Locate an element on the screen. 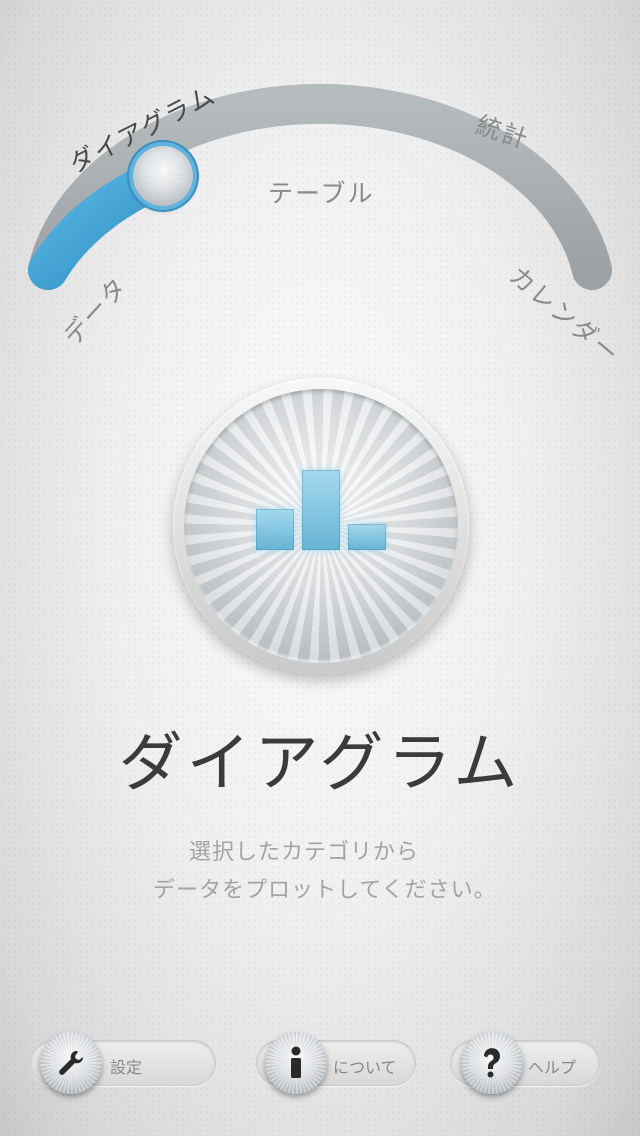  dial-knob is located at coordinates (163, 176).